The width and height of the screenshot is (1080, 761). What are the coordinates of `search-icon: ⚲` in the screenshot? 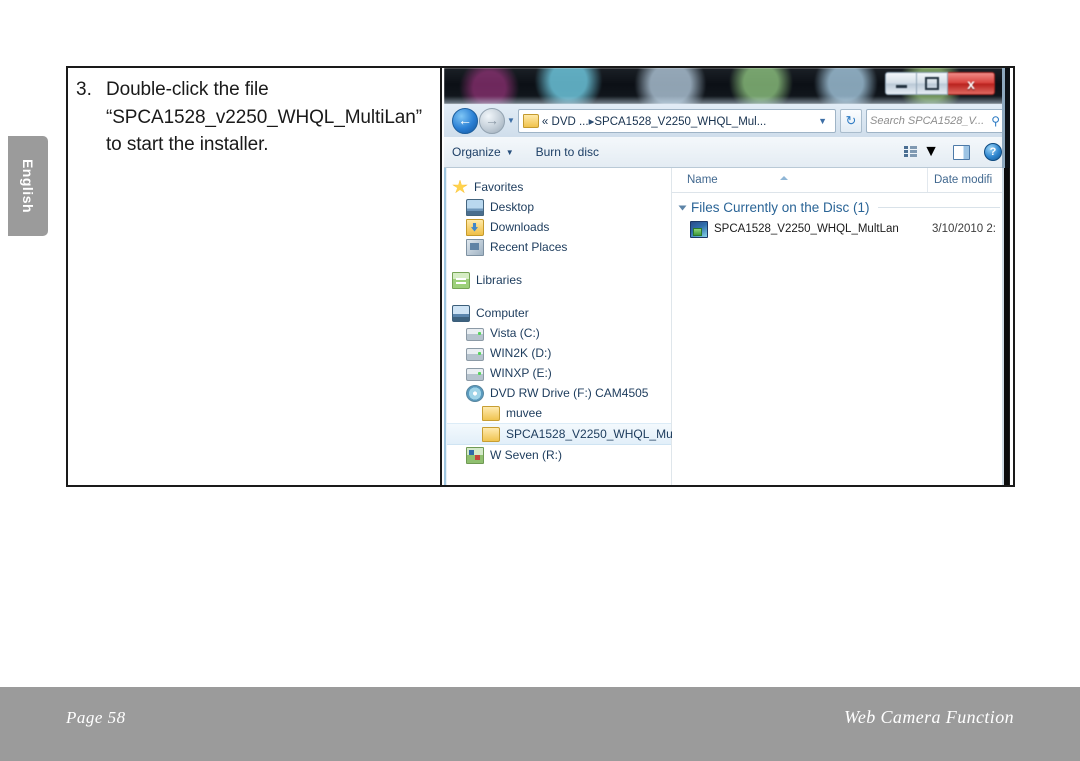 It's located at (995, 120).